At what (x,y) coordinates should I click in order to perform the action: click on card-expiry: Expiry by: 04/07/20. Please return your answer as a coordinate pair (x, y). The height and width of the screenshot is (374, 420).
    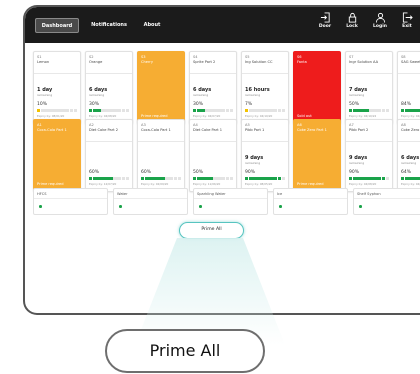
    Looking at the image, I should click on (207, 116).